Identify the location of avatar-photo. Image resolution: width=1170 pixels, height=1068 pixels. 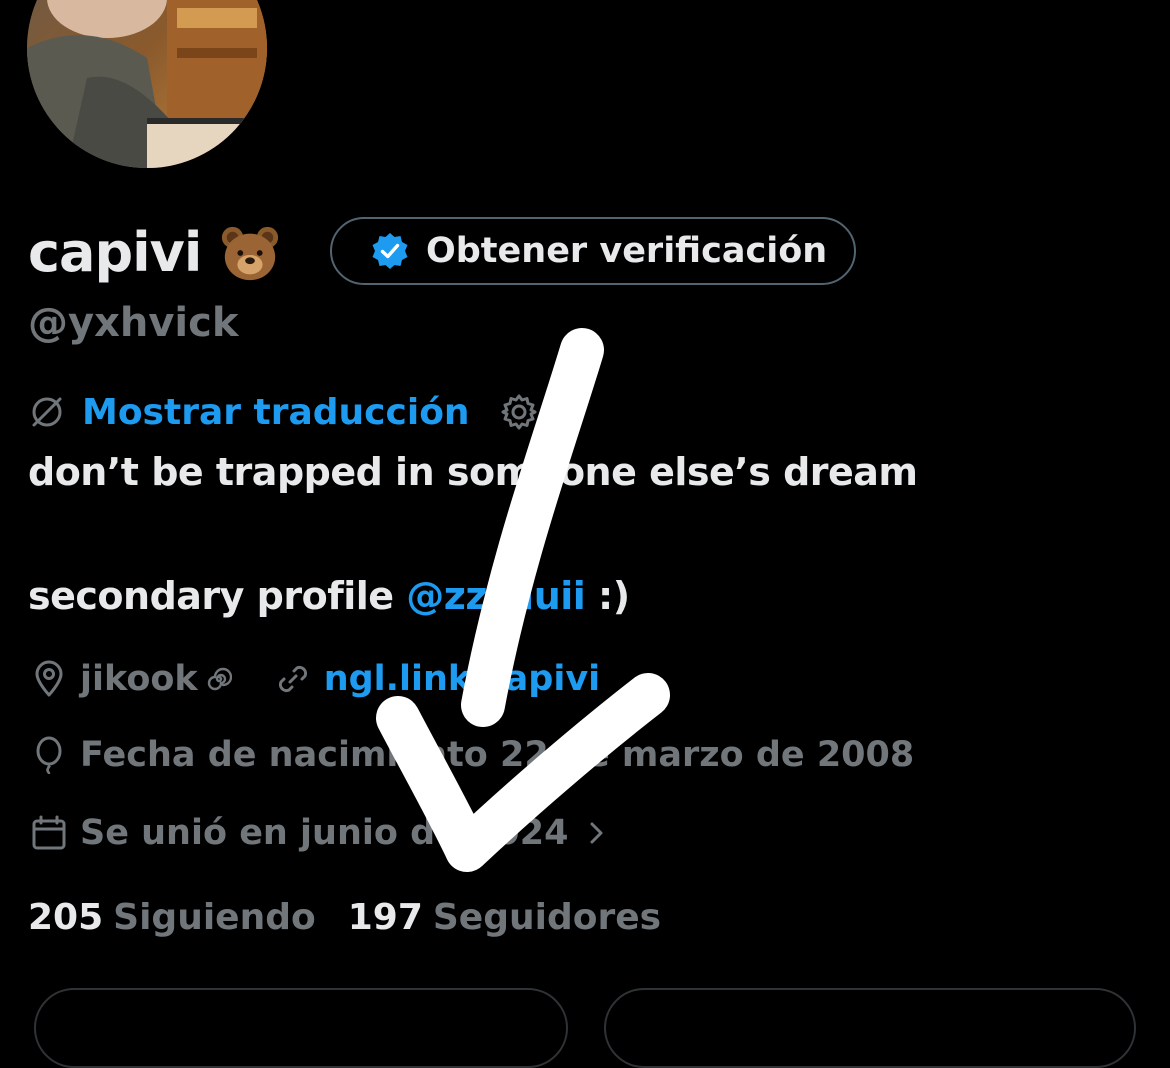
(147, 84).